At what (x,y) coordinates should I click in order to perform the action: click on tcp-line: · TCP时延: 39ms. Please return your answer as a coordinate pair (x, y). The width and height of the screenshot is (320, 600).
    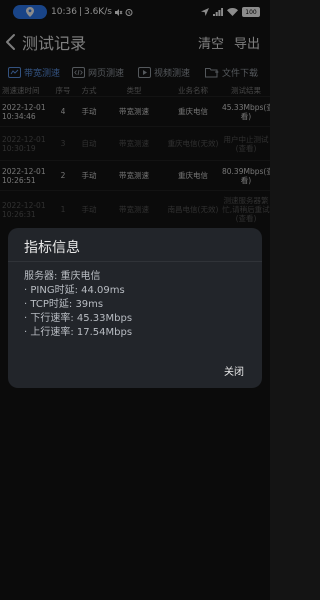
    Looking at the image, I should click on (64, 304).